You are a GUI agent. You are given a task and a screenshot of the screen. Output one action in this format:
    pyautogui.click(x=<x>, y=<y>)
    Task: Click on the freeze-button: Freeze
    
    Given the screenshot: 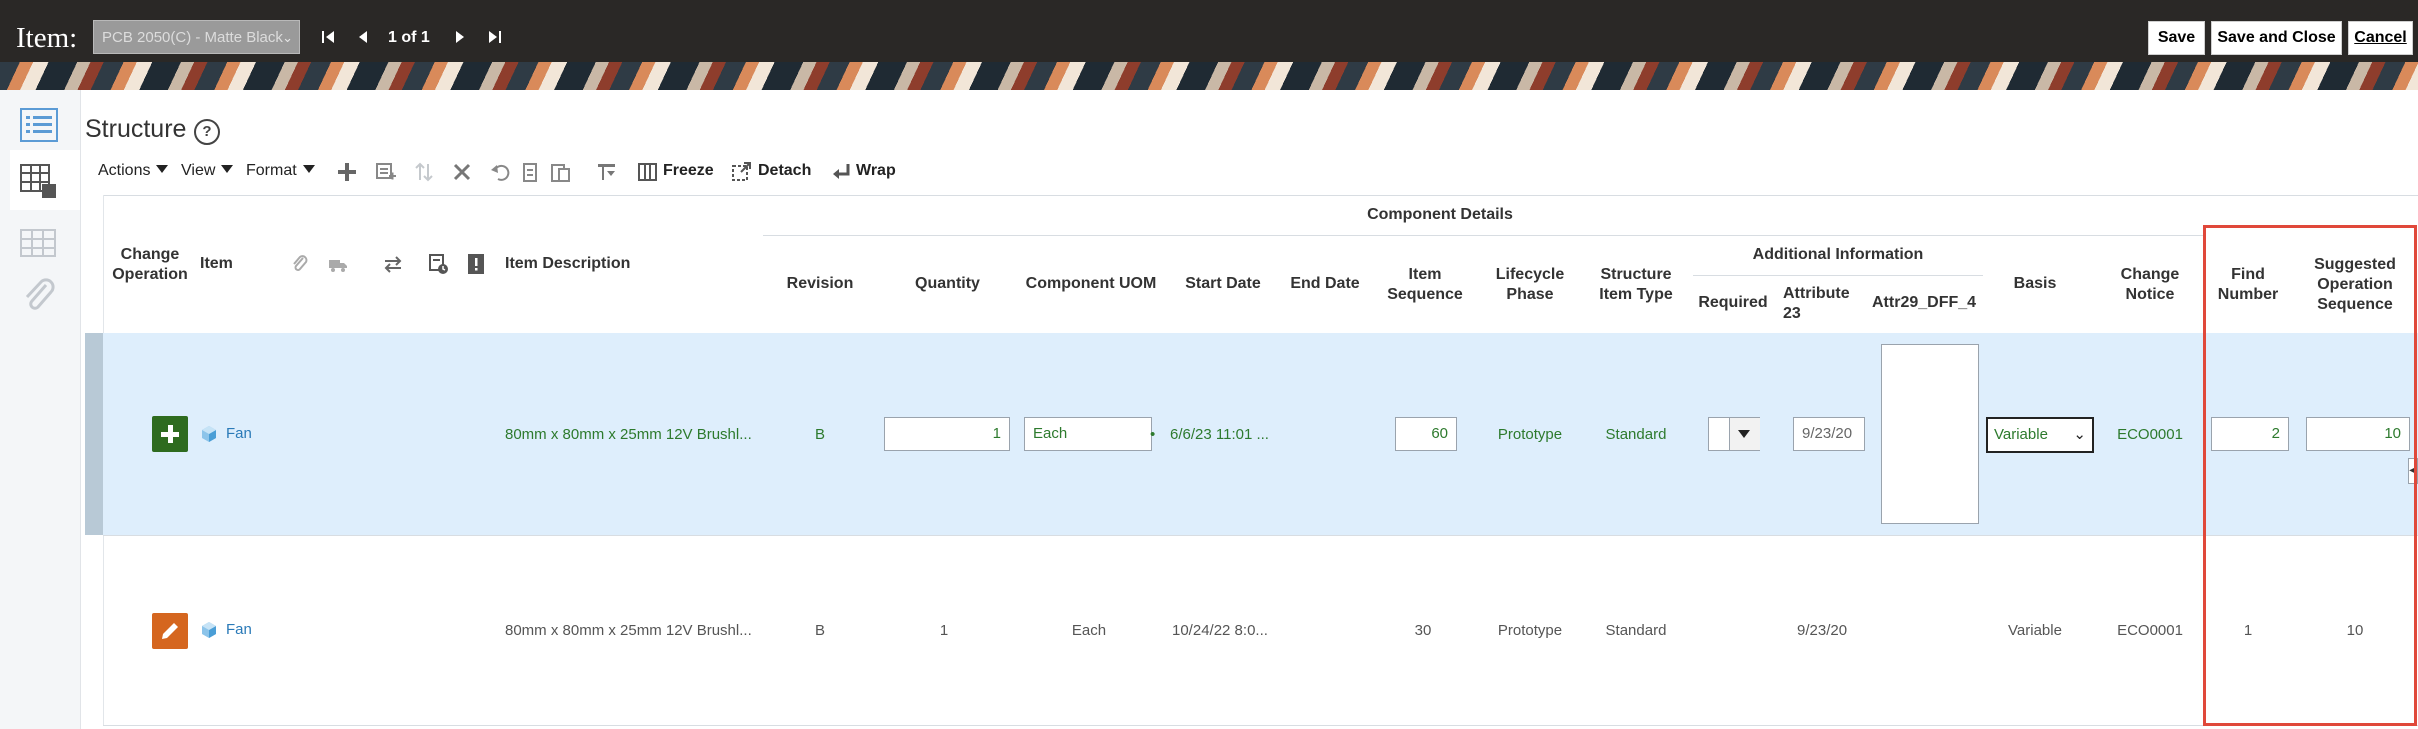 What is the action you would take?
    pyautogui.click(x=688, y=171)
    